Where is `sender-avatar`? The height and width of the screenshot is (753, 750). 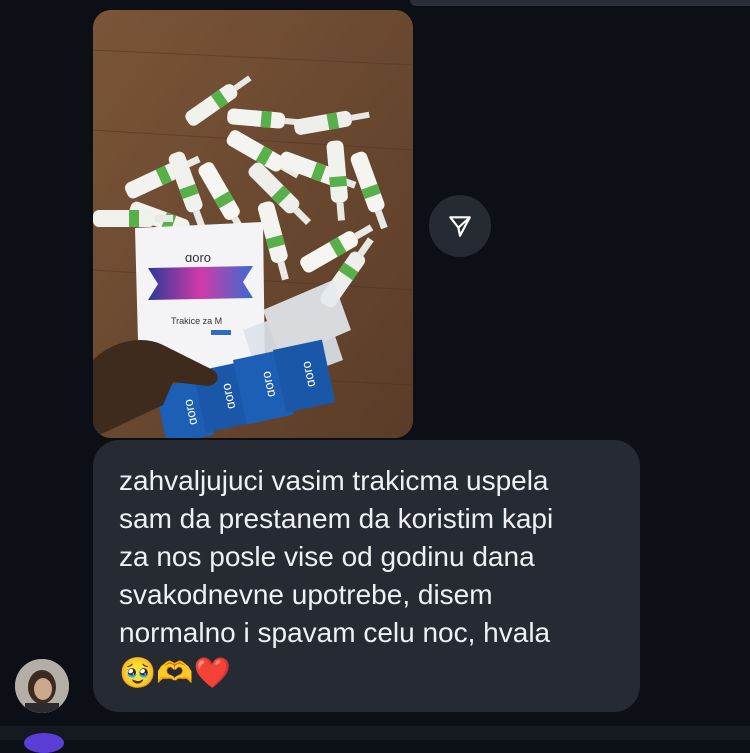 sender-avatar is located at coordinates (42, 686).